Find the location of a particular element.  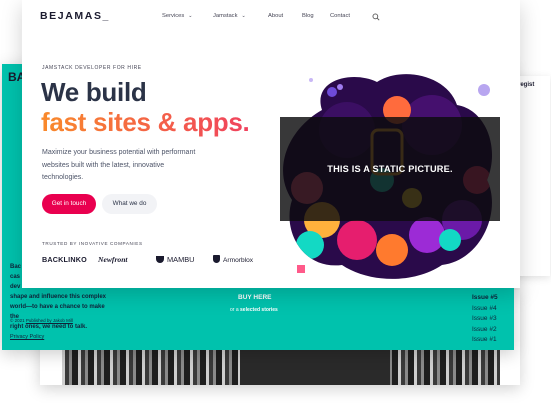

static-picture-overlay: THIS IS A STATIC PICTURE. is located at coordinates (390, 169).